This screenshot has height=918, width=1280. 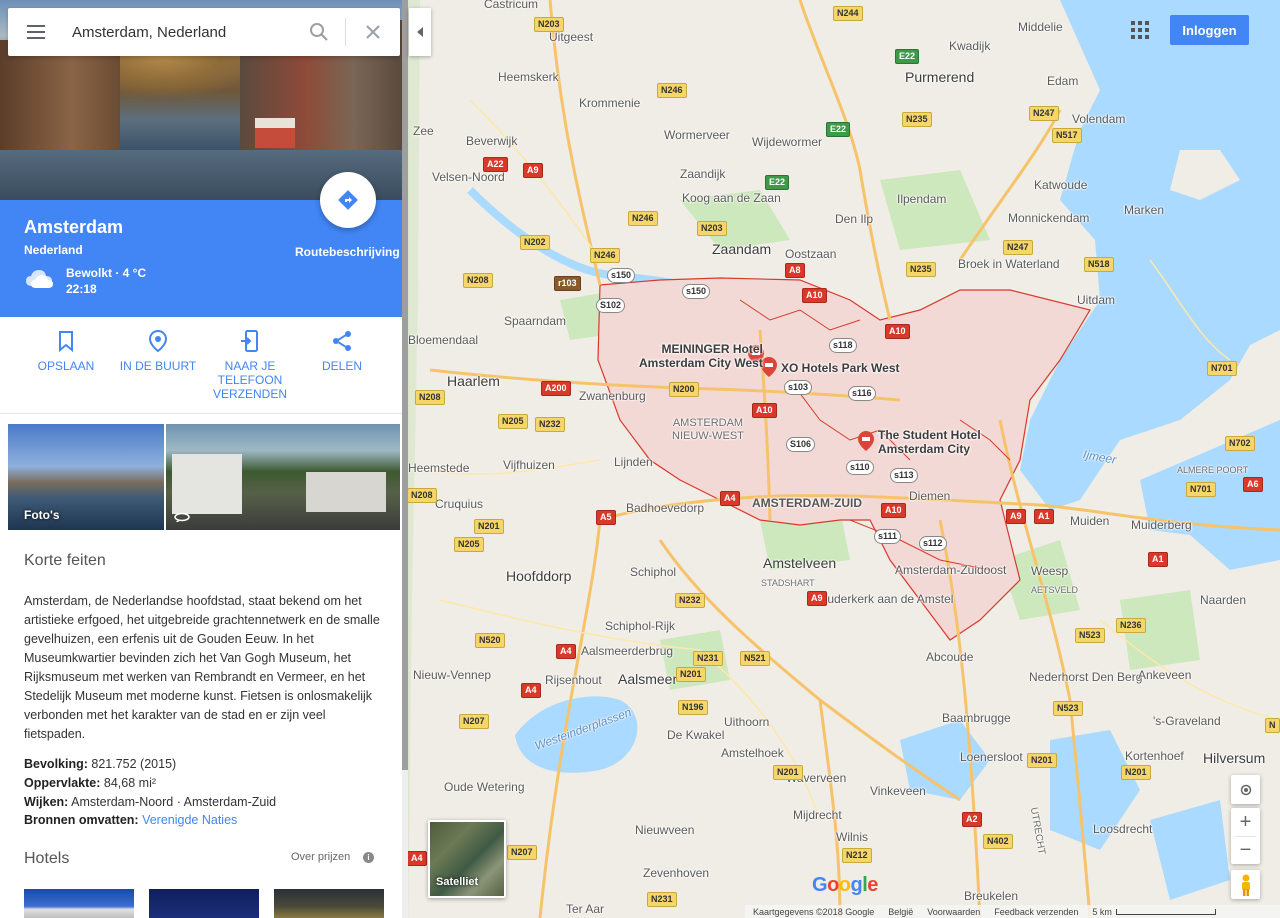 What do you see at coordinates (848, 13) in the screenshot?
I see `road-shield: N244` at bounding box center [848, 13].